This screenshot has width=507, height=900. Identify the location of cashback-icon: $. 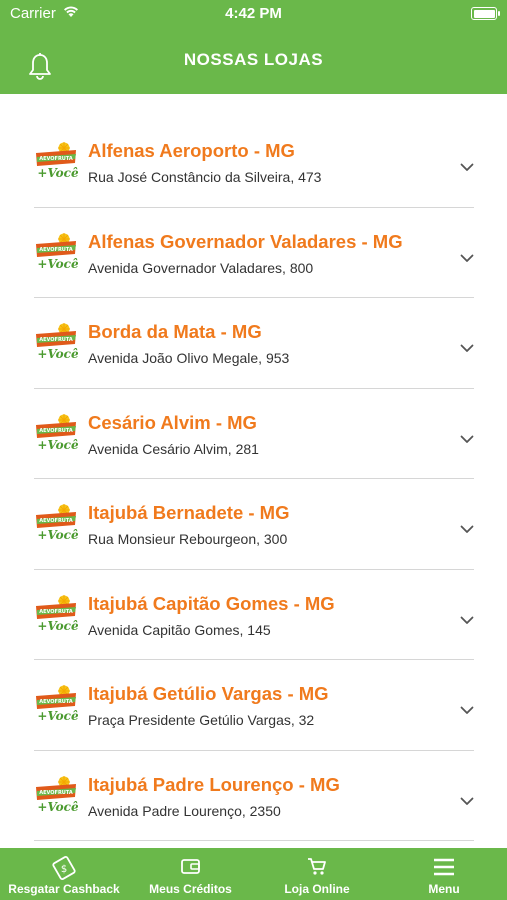
(64, 870).